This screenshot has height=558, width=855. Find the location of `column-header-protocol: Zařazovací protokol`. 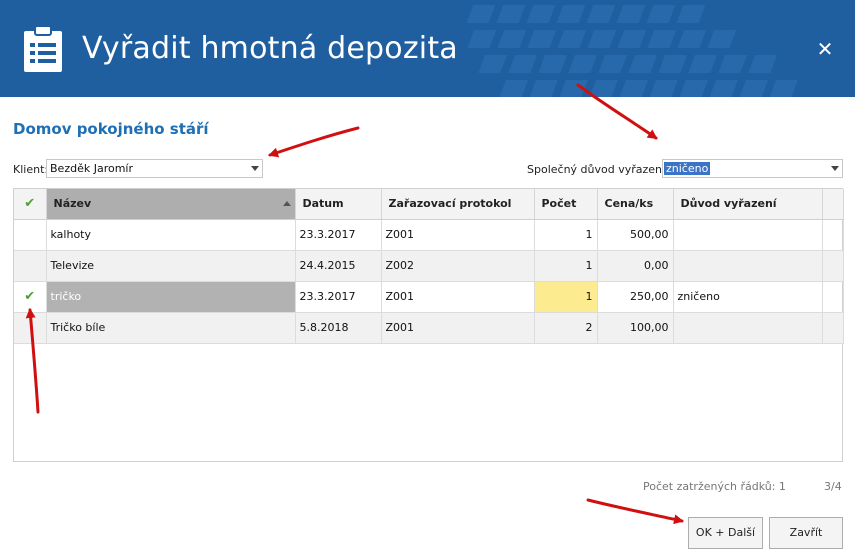

column-header-protocol: Zařazovací protokol is located at coordinates (458, 204).